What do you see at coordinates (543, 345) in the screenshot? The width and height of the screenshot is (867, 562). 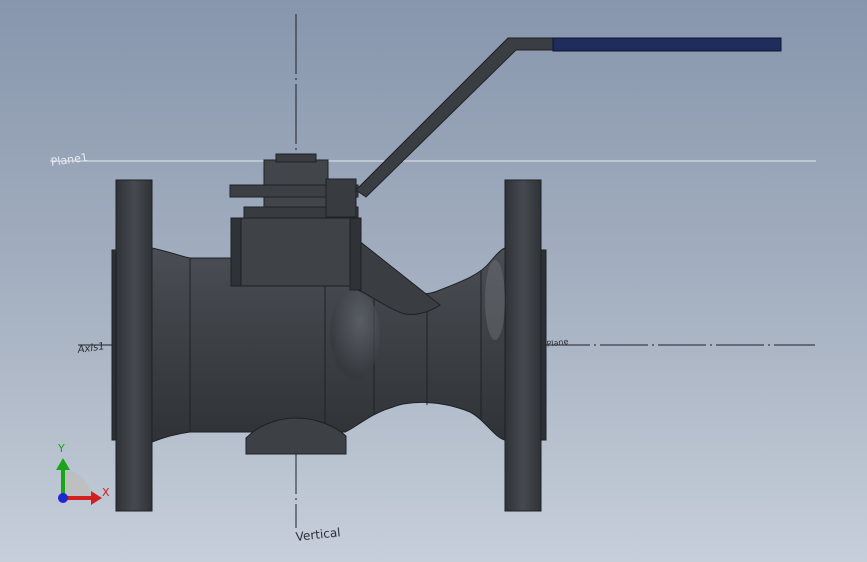 I see `right-flange-face` at bounding box center [543, 345].